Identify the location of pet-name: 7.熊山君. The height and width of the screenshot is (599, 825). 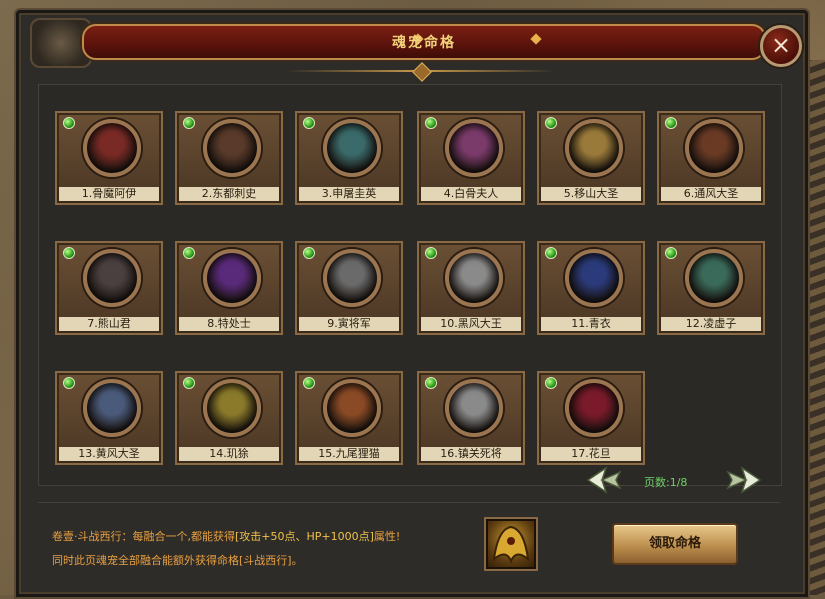
(109, 324).